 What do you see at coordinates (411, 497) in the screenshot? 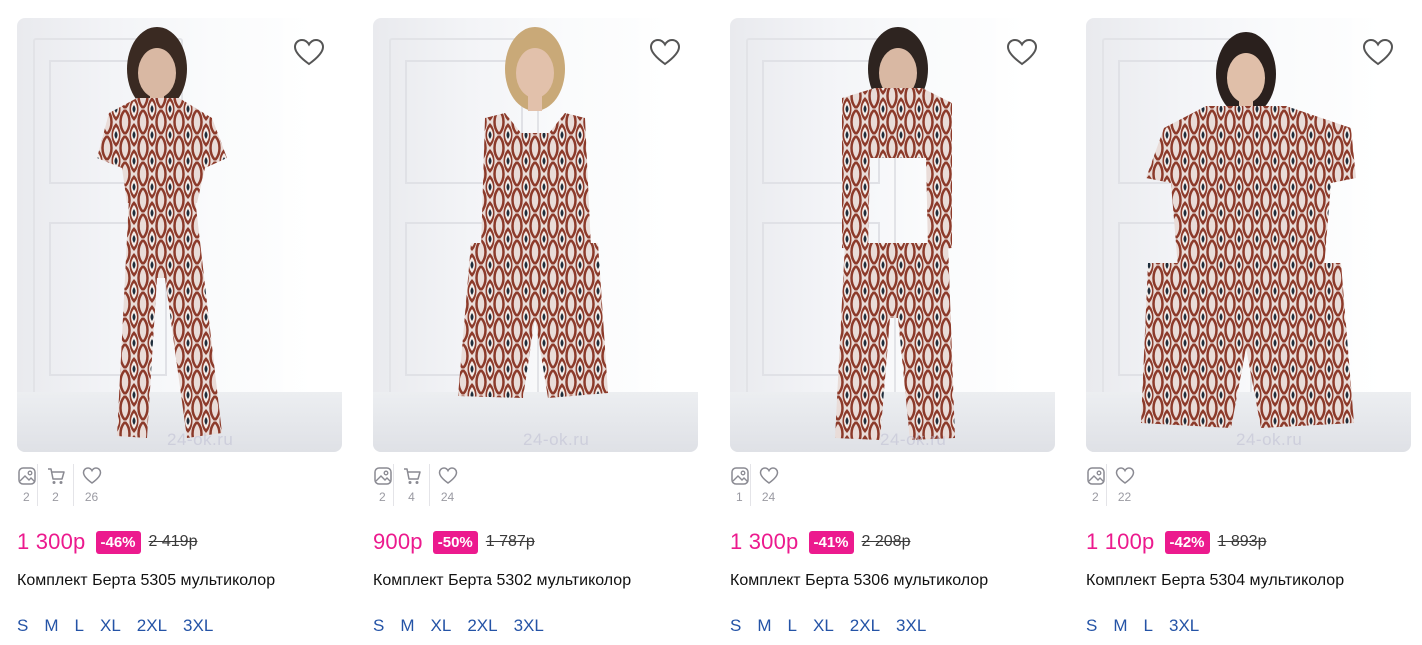
I see `stat-count-in_cart: 4` at bounding box center [411, 497].